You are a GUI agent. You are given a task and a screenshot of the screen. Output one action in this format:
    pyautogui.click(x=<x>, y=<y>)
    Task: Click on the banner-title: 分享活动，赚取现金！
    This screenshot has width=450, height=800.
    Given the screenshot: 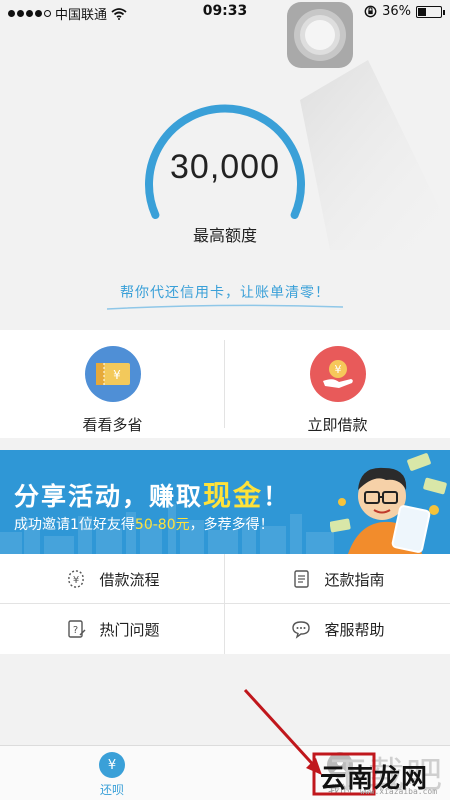 What is the action you would take?
    pyautogui.click(x=152, y=494)
    